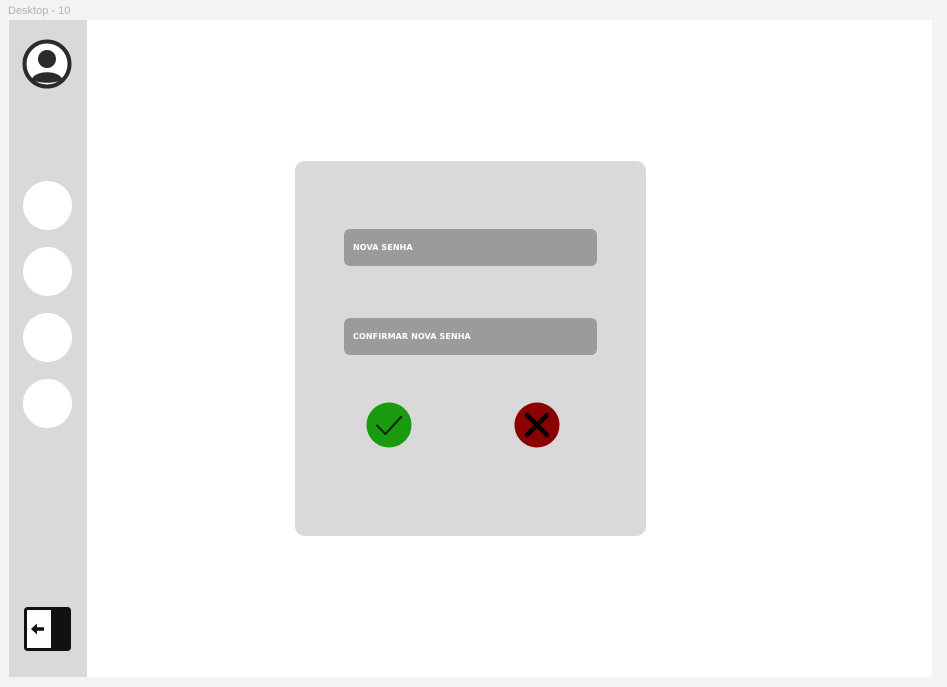 The height and width of the screenshot is (687, 947). I want to click on x-icon, so click(537, 425).